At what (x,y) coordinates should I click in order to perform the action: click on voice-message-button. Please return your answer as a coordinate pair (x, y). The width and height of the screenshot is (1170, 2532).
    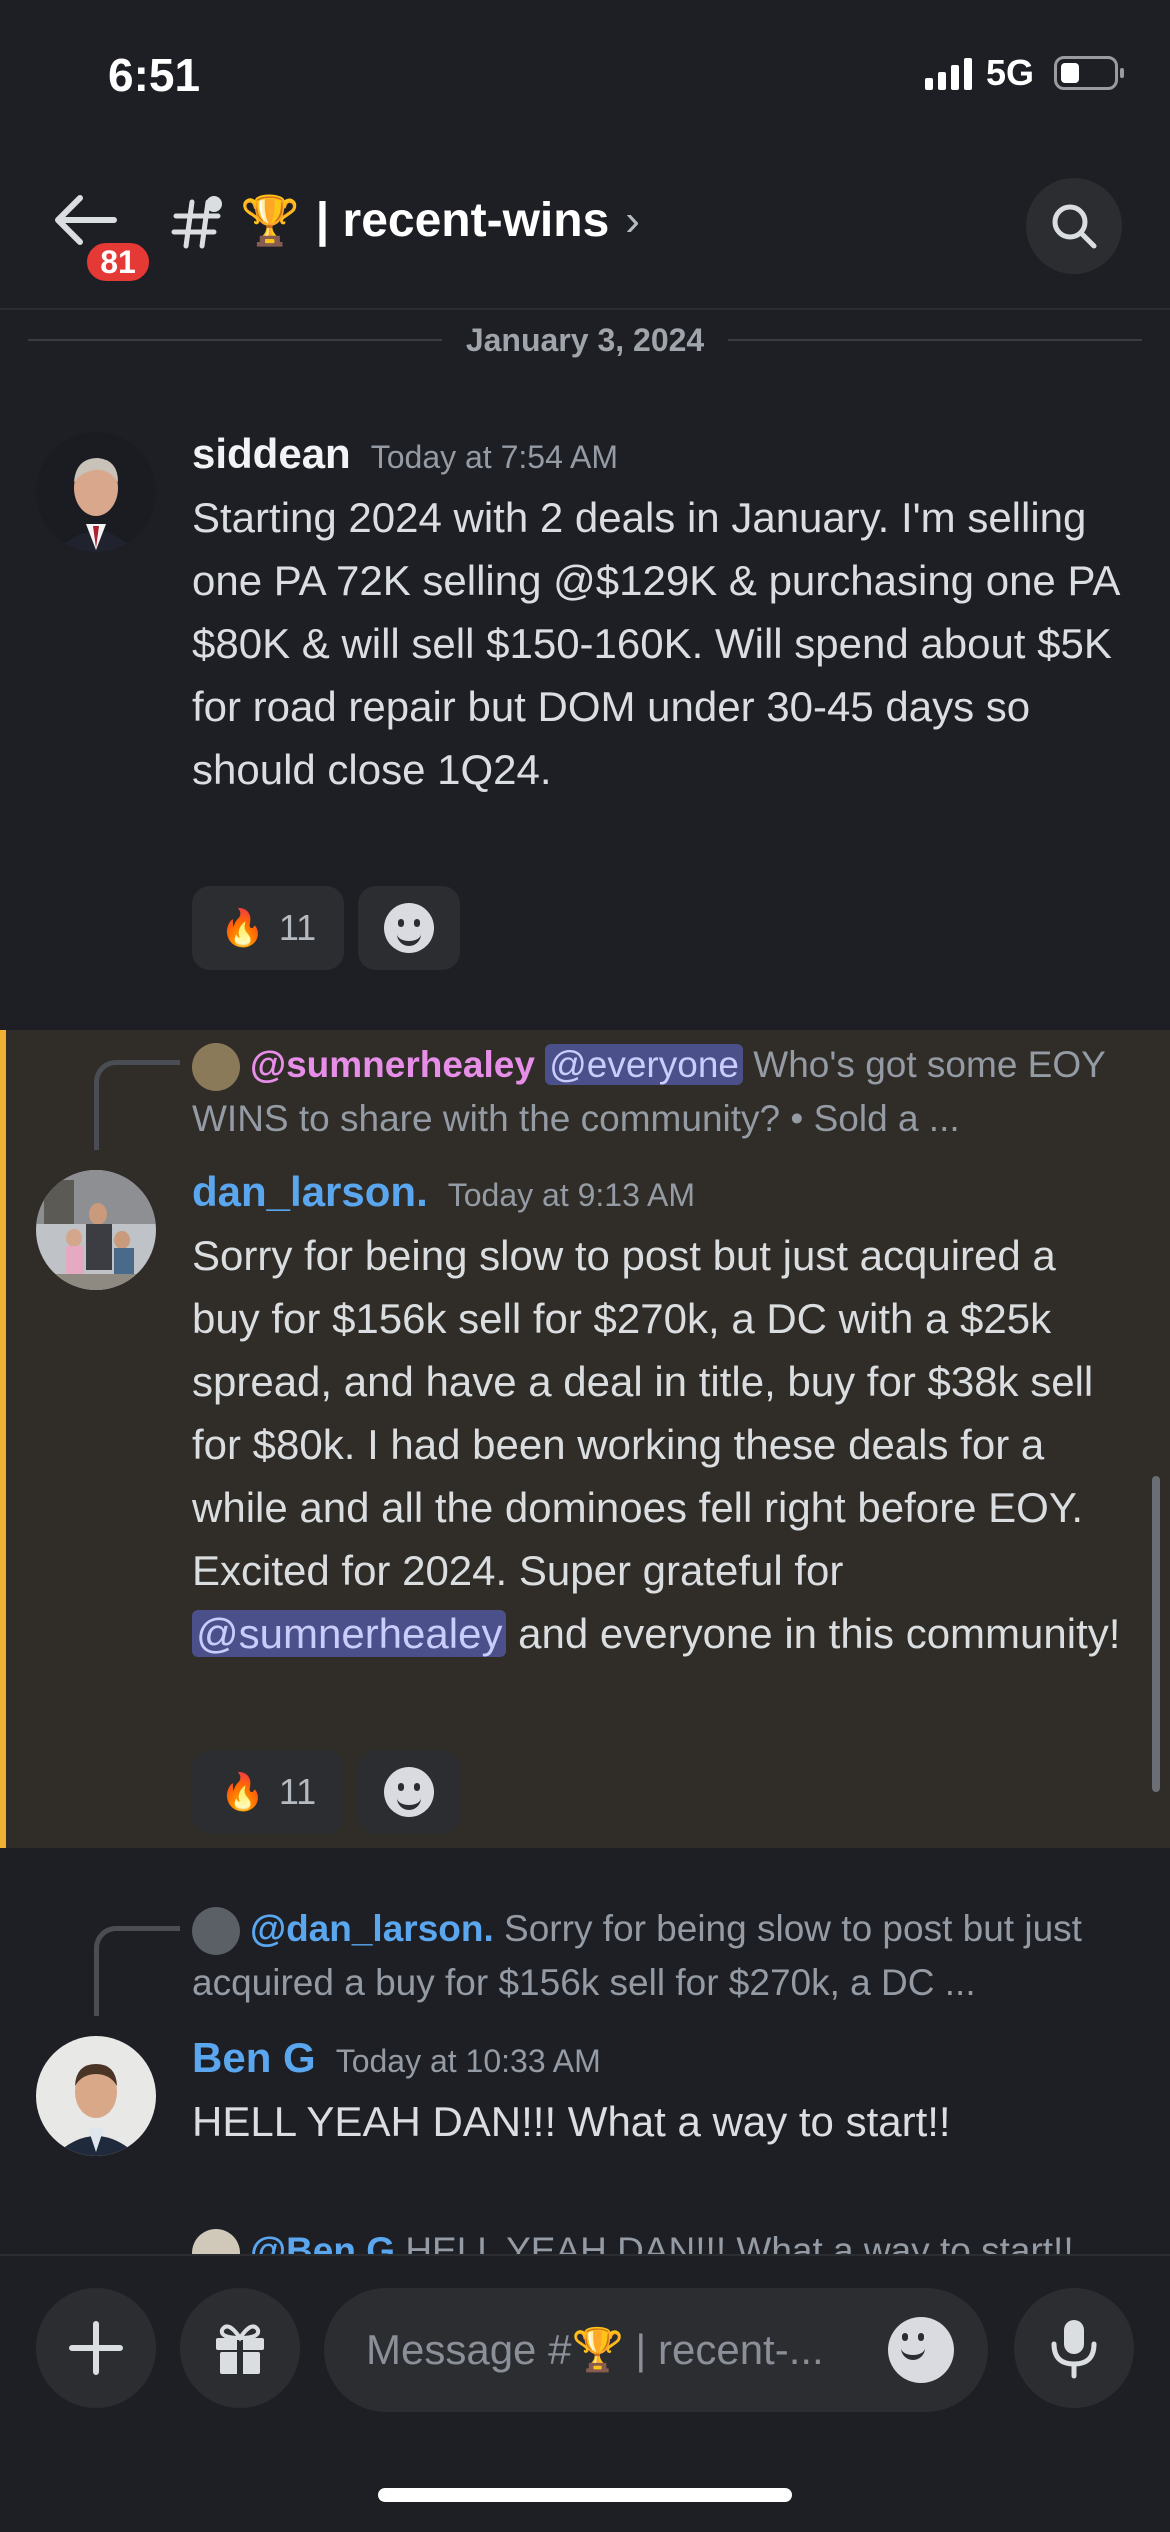
    Looking at the image, I should click on (1074, 2348).